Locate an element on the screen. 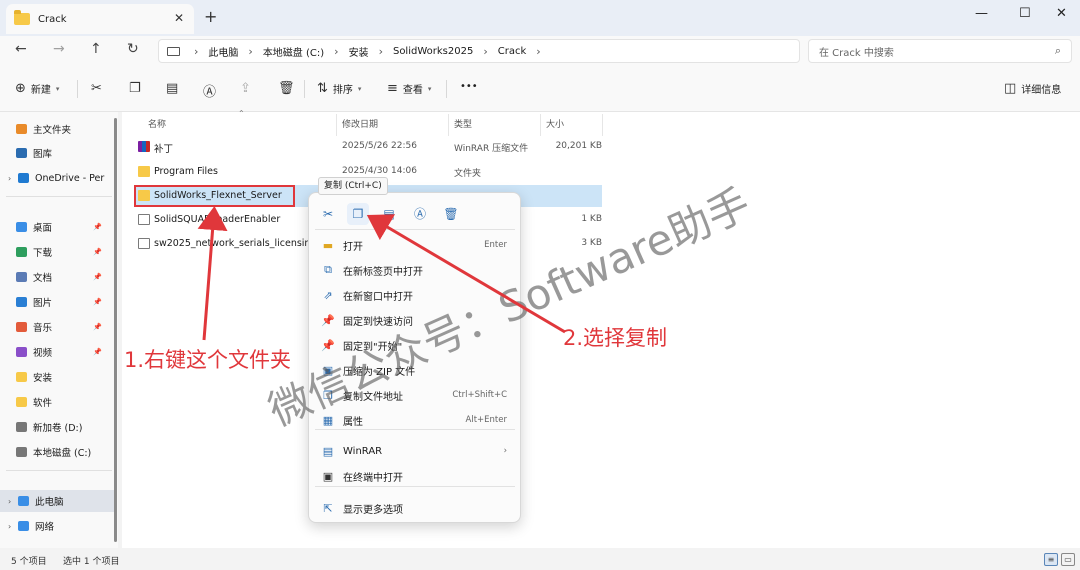  clipboard-icon: ▤ is located at coordinates (172, 88).